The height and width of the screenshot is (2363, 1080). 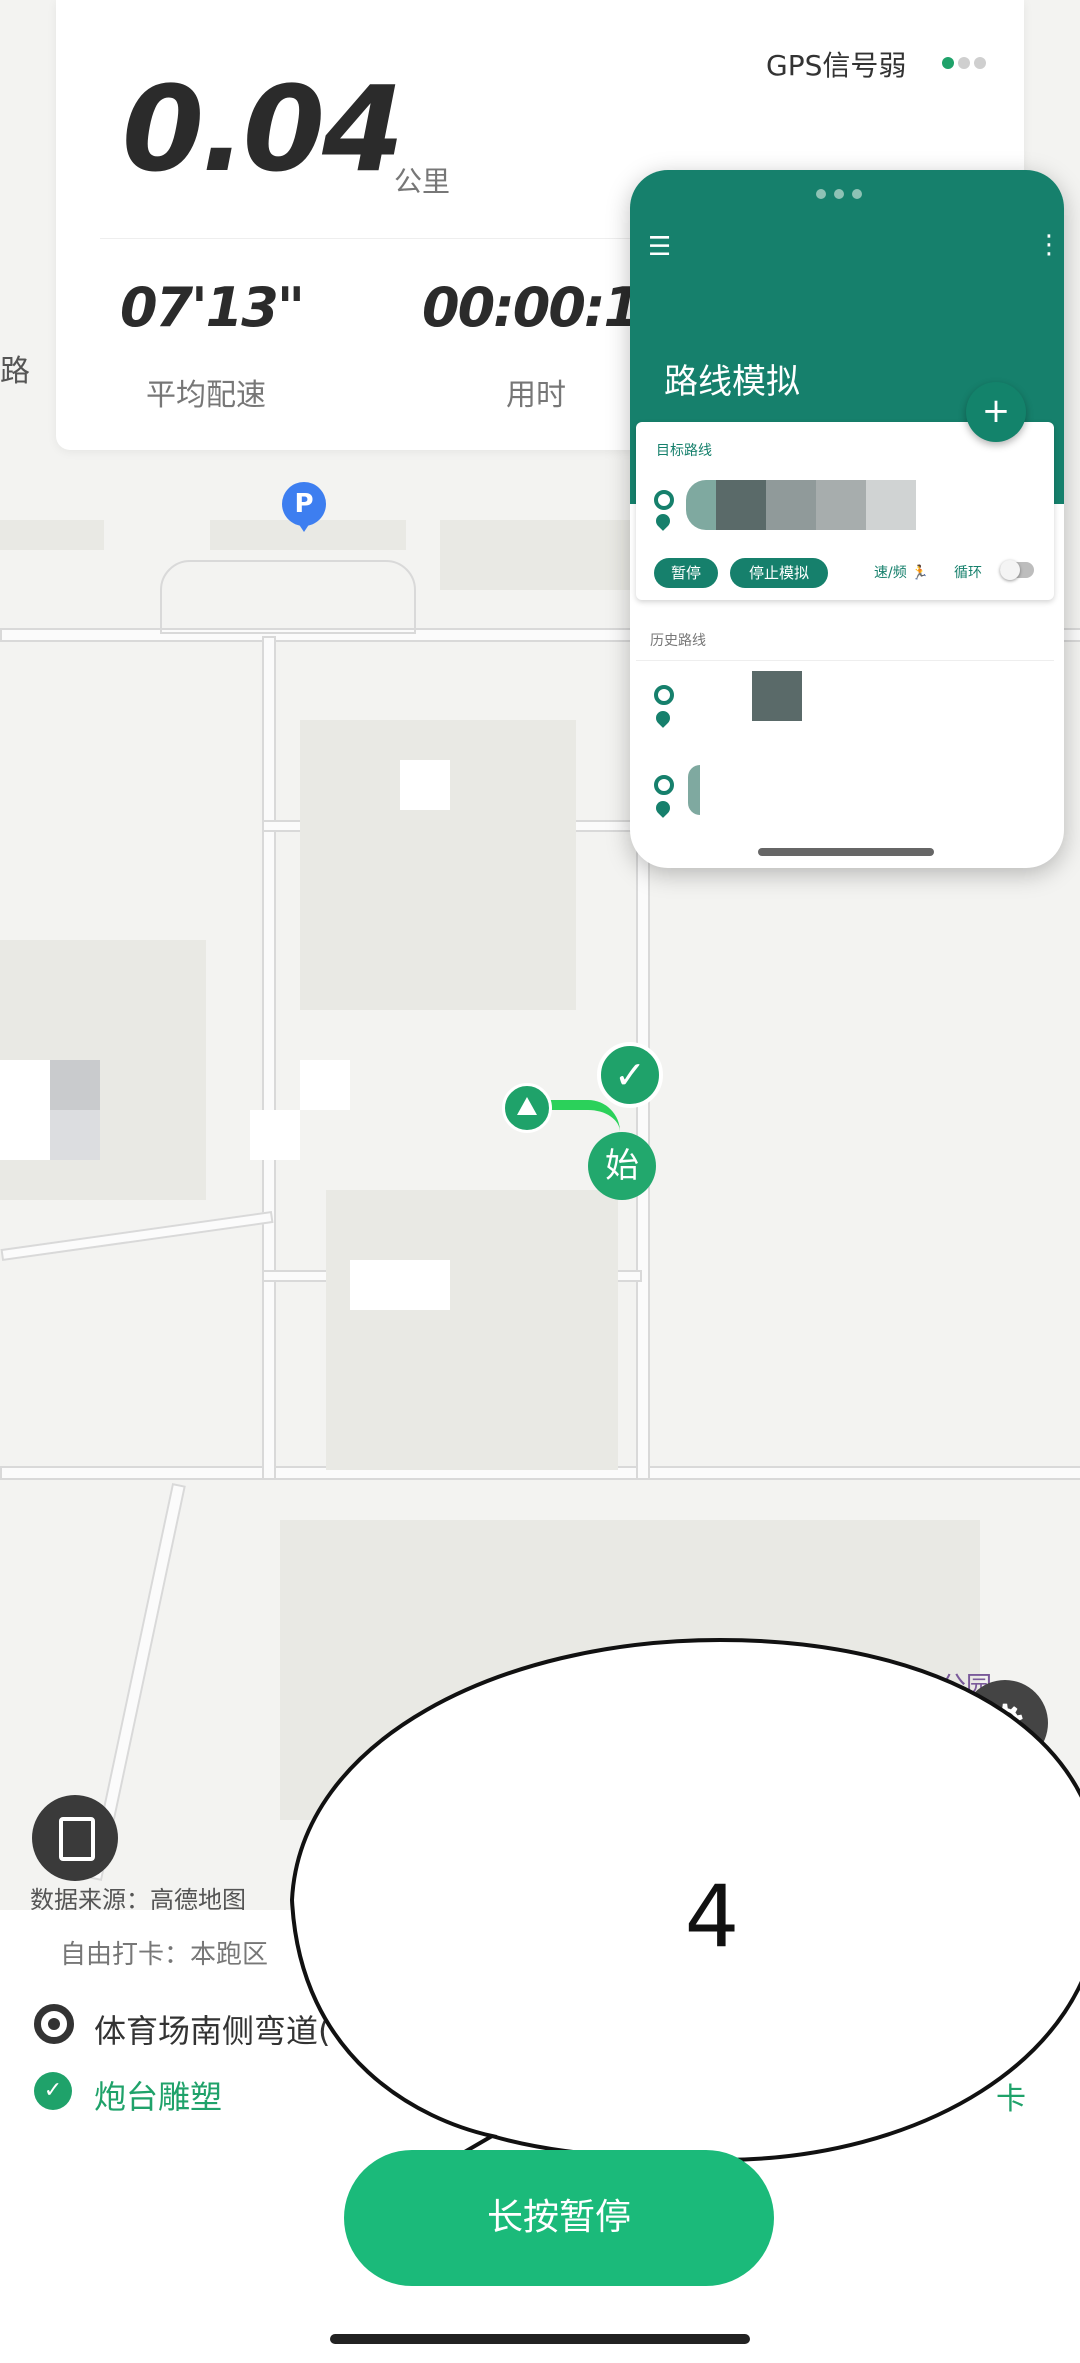 What do you see at coordinates (843, 193) in the screenshot?
I see `window-drag-handle` at bounding box center [843, 193].